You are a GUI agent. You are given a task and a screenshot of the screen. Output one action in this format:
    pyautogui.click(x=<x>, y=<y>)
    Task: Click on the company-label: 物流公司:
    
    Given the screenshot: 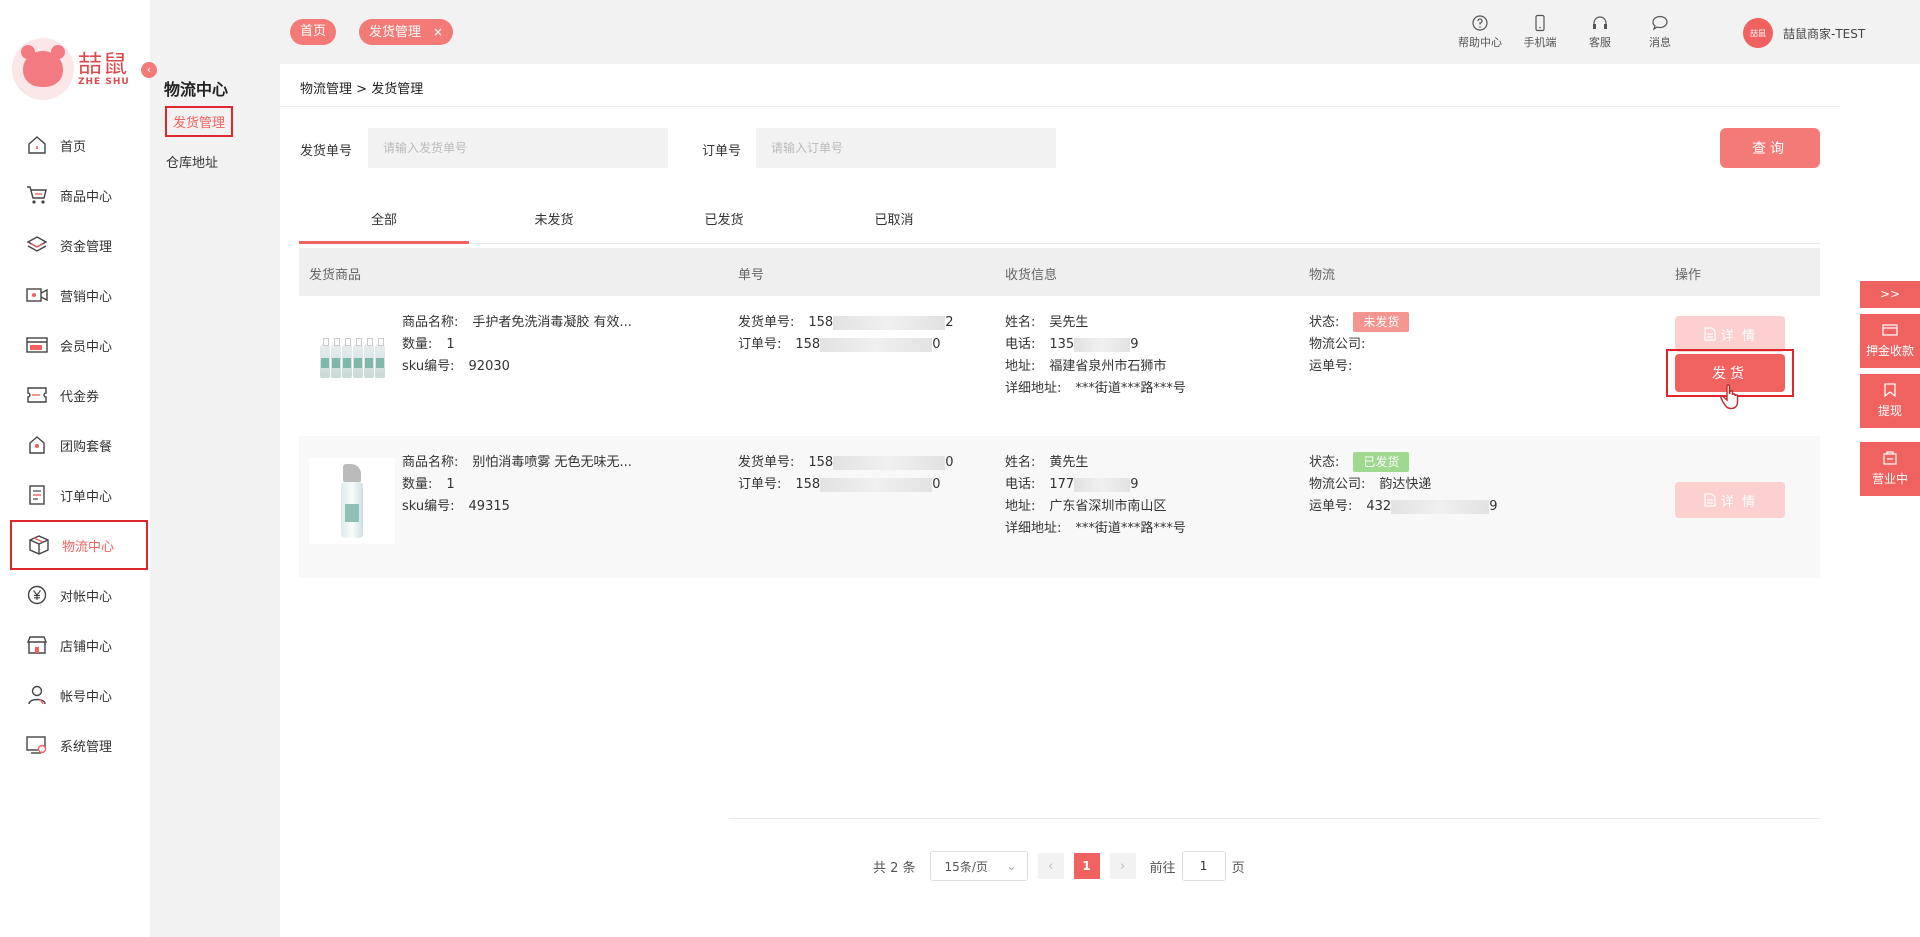 What is the action you would take?
    pyautogui.click(x=1337, y=484)
    